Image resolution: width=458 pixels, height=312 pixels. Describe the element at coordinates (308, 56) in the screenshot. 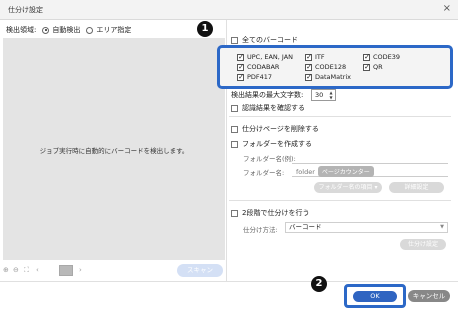

I see `barcode-itf-checkbox` at that location.